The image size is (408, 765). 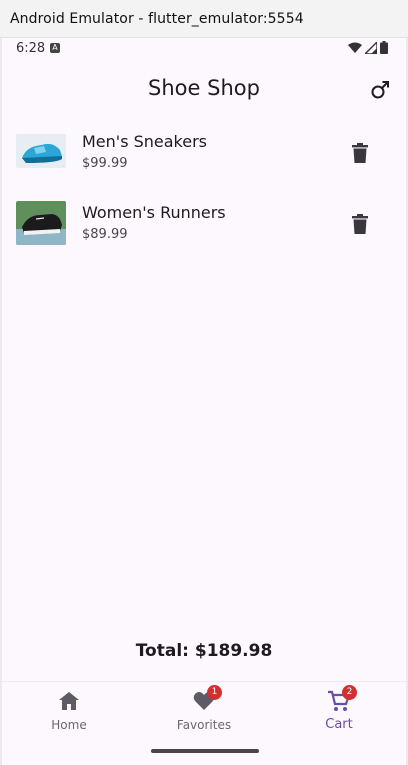 I want to click on favorites-badge: 1, so click(x=214, y=692).